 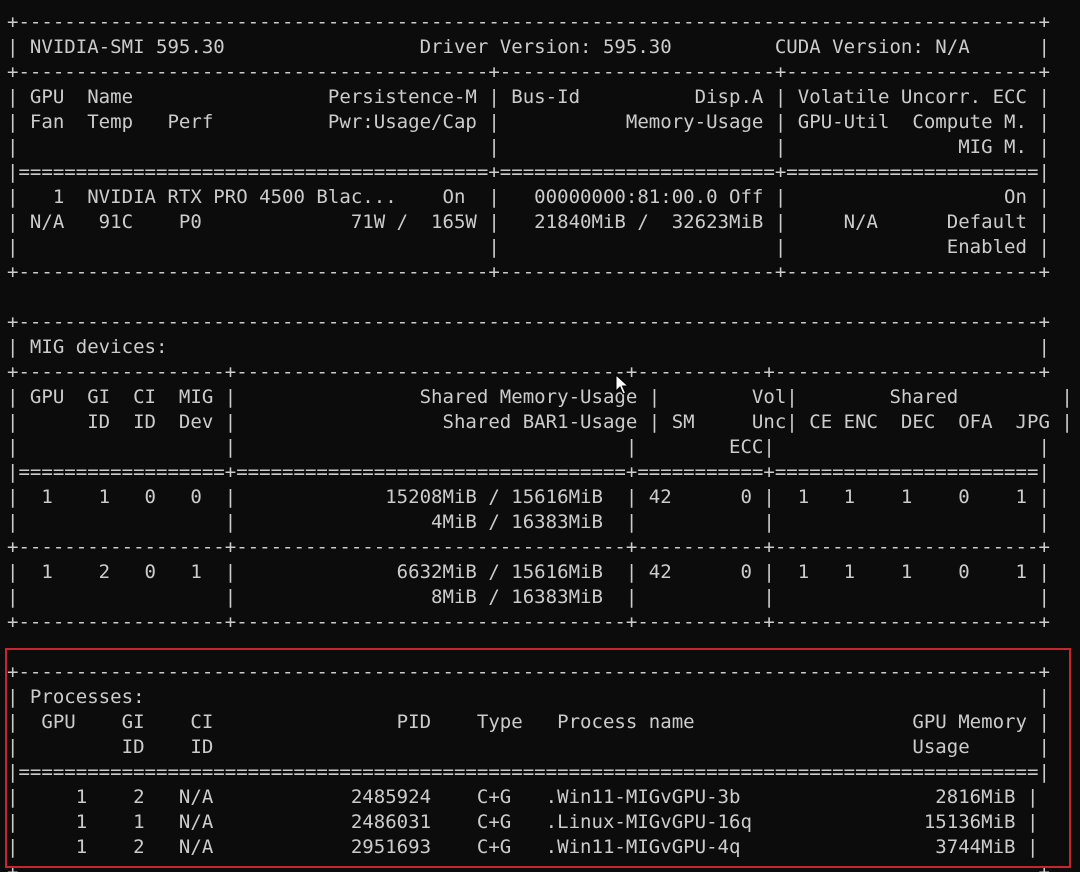 What do you see at coordinates (528, 347) in the screenshot?
I see `terminal-line: | MIG devices: |` at bounding box center [528, 347].